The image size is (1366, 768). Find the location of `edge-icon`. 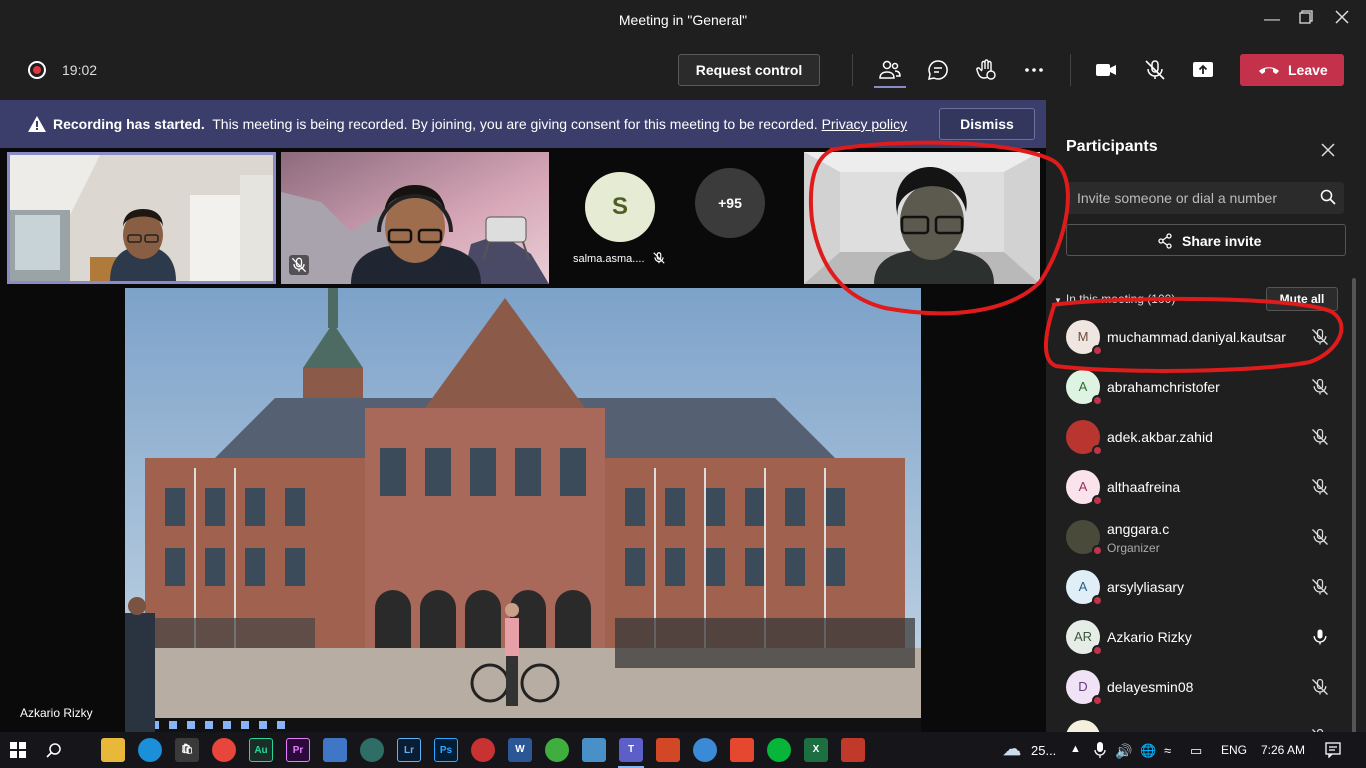

edge-icon is located at coordinates (150, 750).